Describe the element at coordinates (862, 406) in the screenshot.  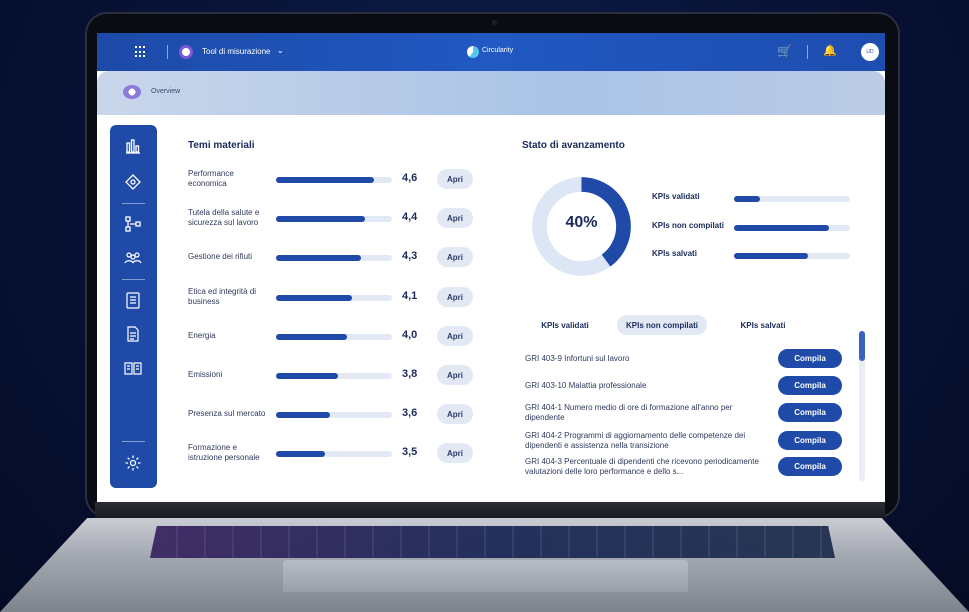
I see `gri-list-scrollbar` at that location.